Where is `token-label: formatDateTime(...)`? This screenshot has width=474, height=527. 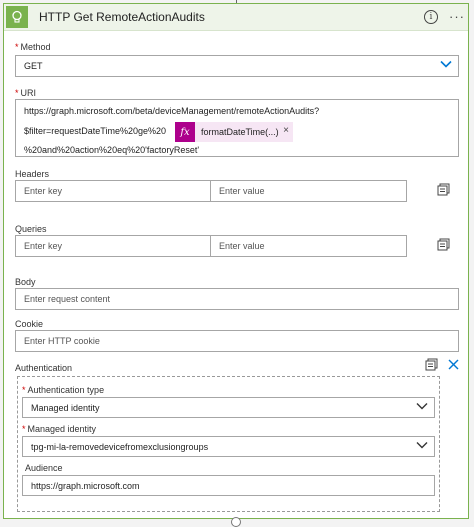 token-label: formatDateTime(...) is located at coordinates (240, 132).